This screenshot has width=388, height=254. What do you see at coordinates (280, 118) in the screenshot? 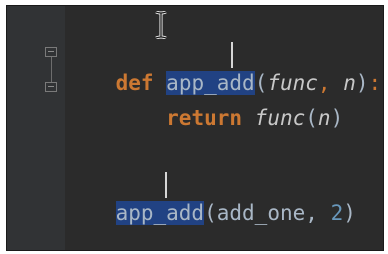
I see `call-func: func` at bounding box center [280, 118].